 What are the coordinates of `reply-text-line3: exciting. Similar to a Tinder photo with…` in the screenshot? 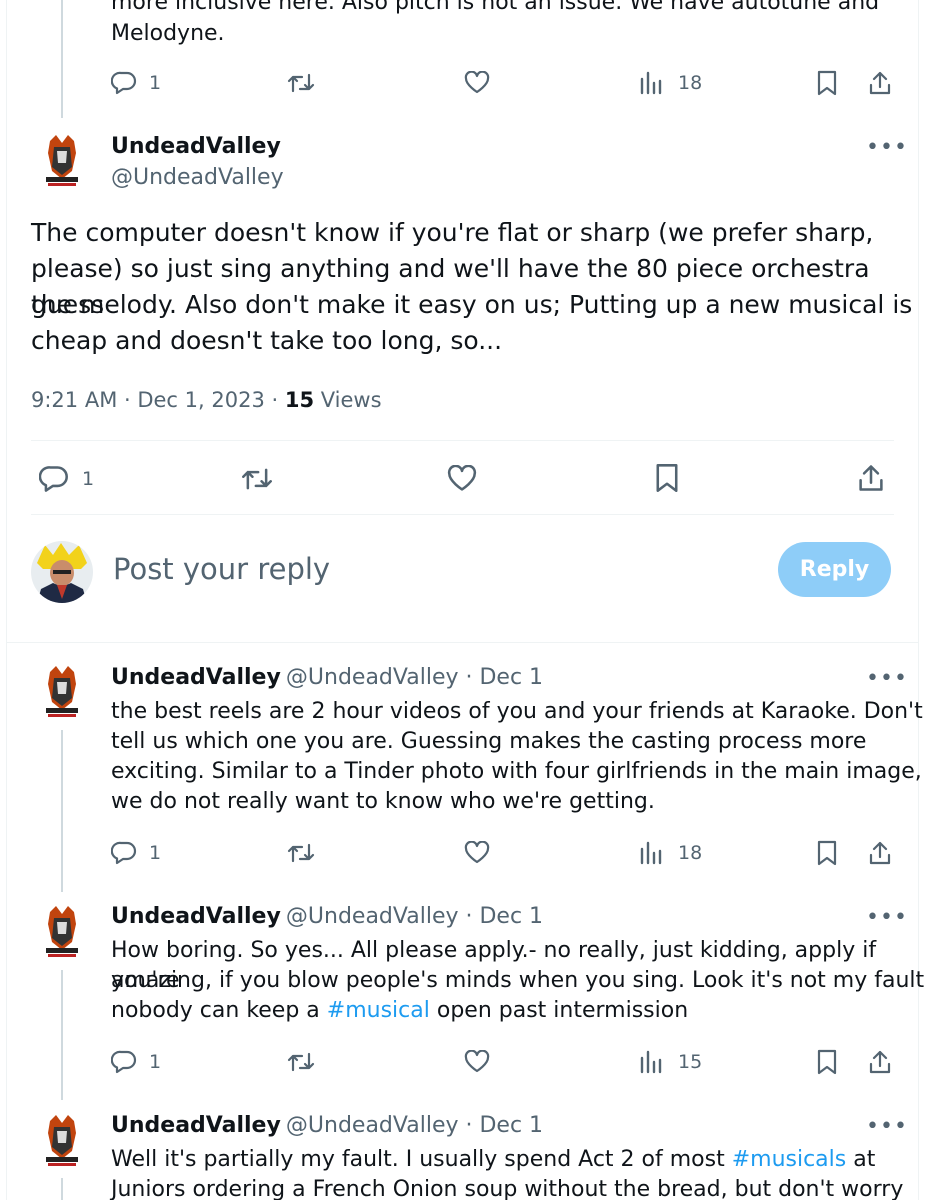 It's located at (516, 771).